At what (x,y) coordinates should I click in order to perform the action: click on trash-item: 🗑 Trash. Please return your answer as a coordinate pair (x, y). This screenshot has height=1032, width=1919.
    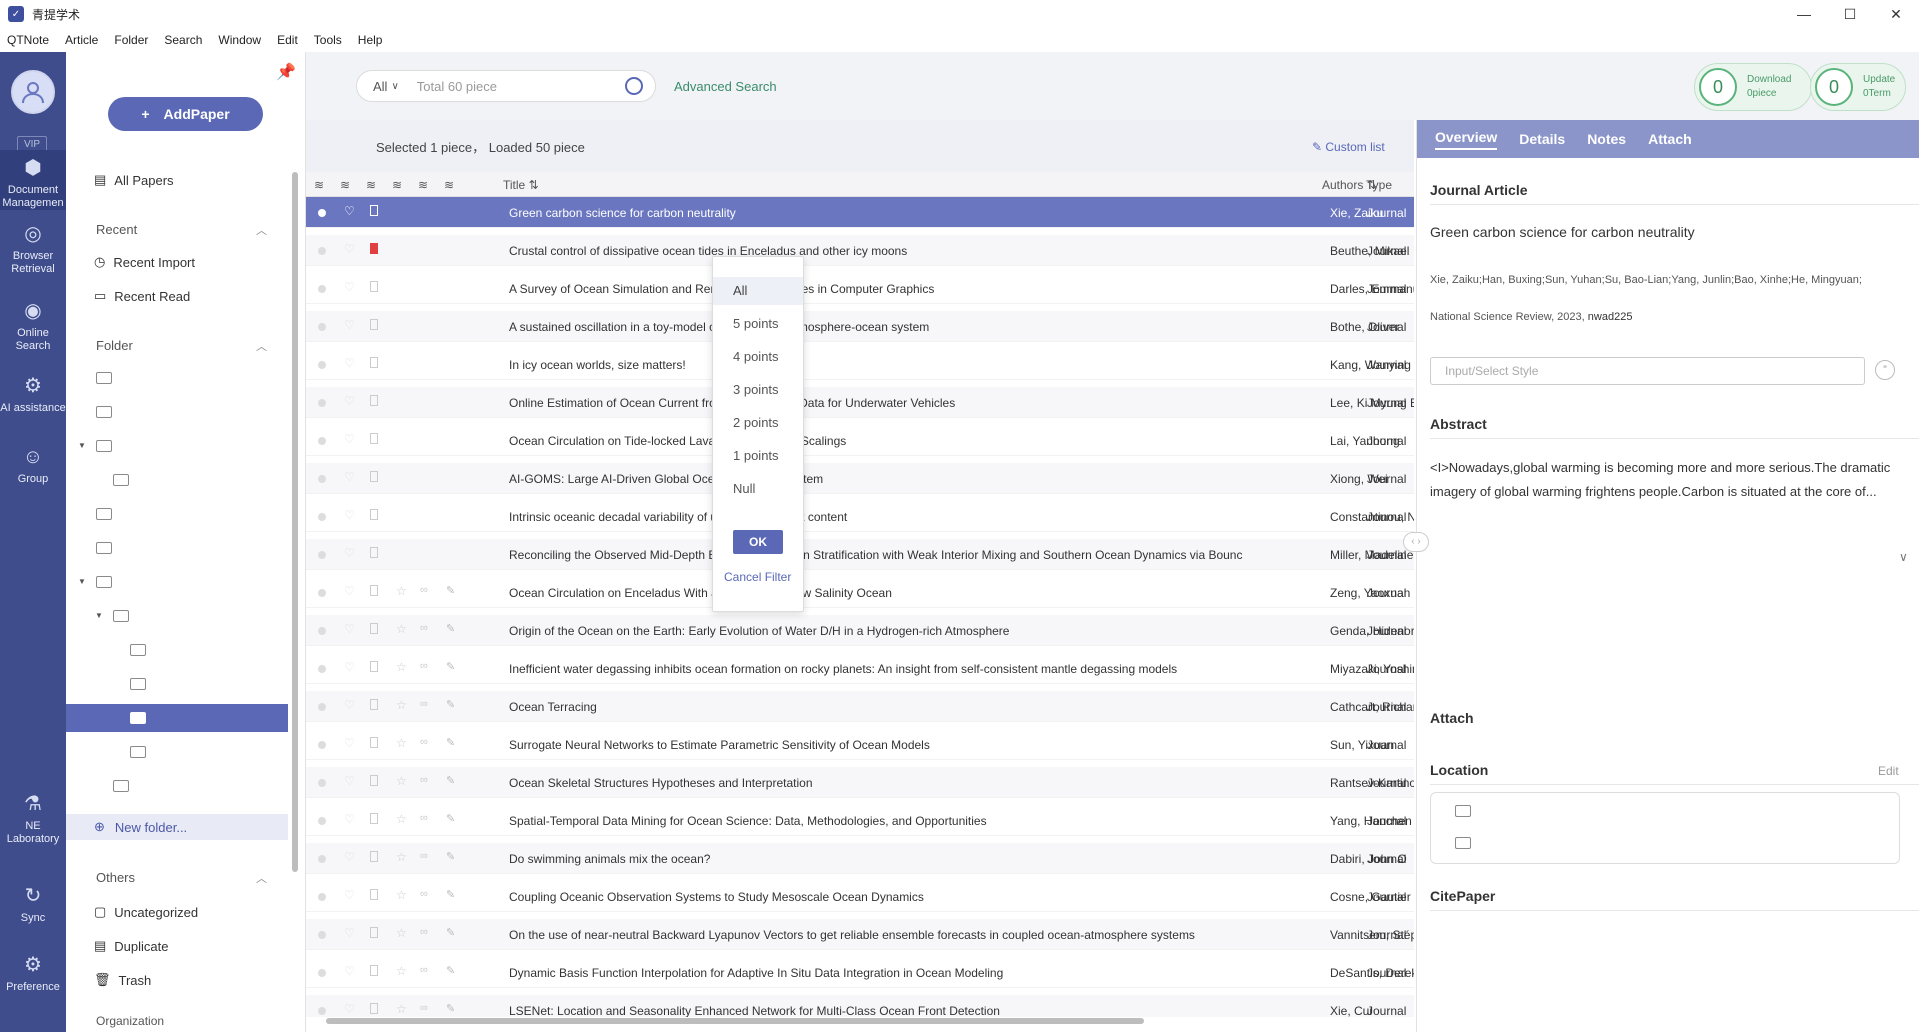
    Looking at the image, I should click on (122, 980).